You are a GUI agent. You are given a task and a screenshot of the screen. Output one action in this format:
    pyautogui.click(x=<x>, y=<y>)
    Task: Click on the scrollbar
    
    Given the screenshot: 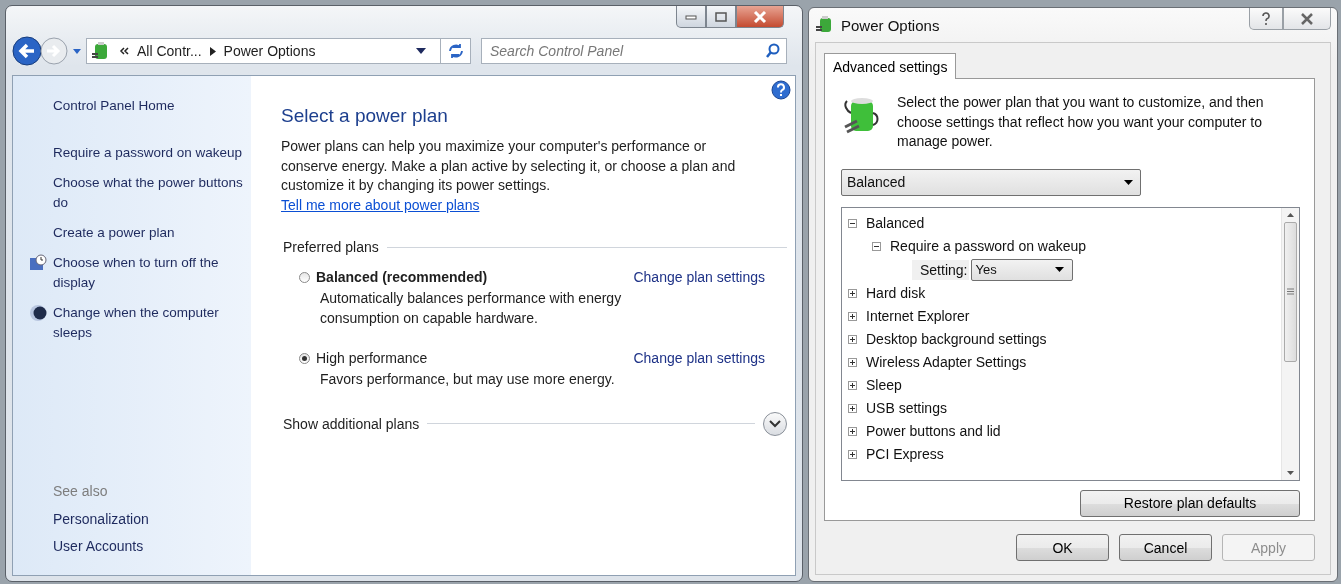 What is the action you would take?
    pyautogui.click(x=1290, y=343)
    